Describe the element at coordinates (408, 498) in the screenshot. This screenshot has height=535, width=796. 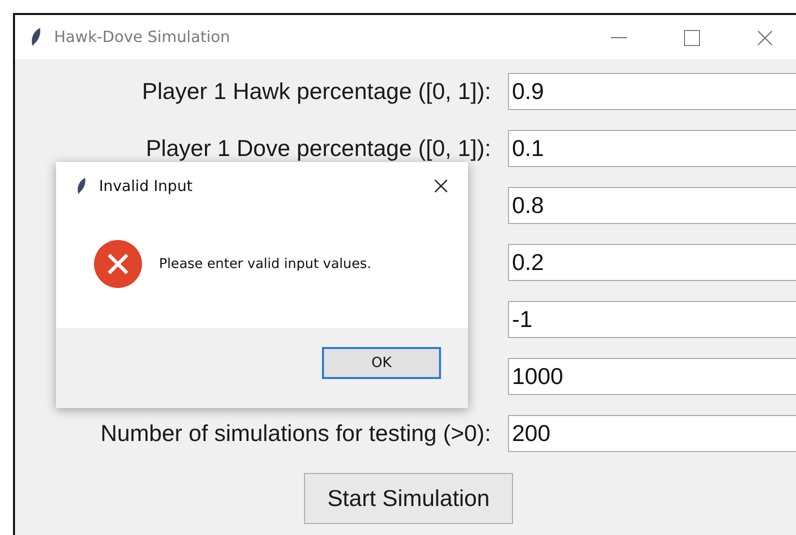
I see `start-simulation-button: Start Simulation` at that location.